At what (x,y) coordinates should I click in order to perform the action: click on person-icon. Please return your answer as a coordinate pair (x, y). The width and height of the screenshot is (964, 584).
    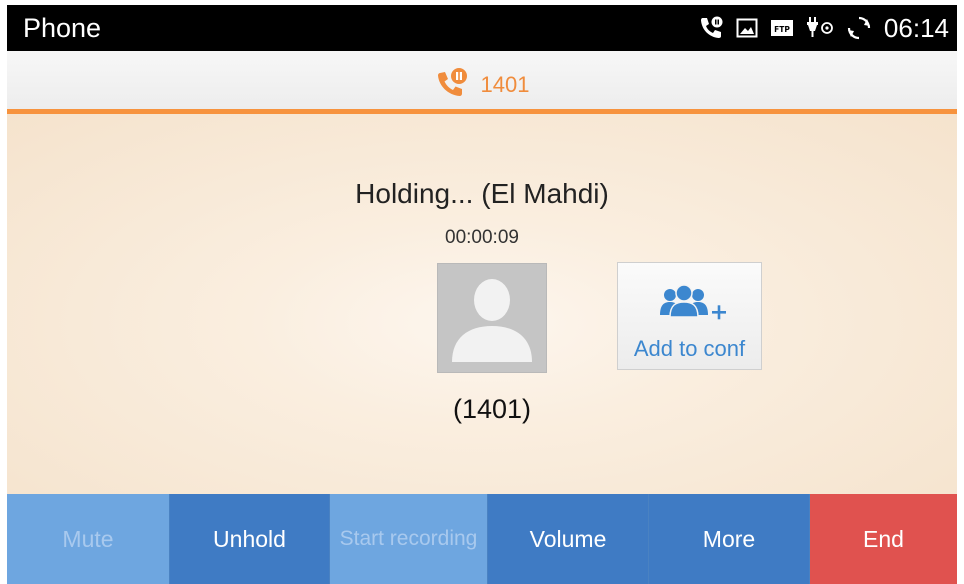
    Looking at the image, I should click on (492, 320).